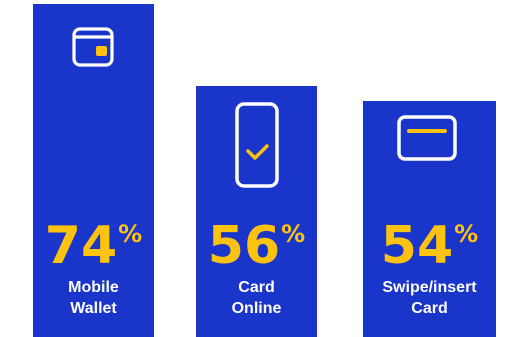 The height and width of the screenshot is (337, 506). Describe the element at coordinates (93, 308) in the screenshot. I see `category-label-line2: Wallet` at that location.